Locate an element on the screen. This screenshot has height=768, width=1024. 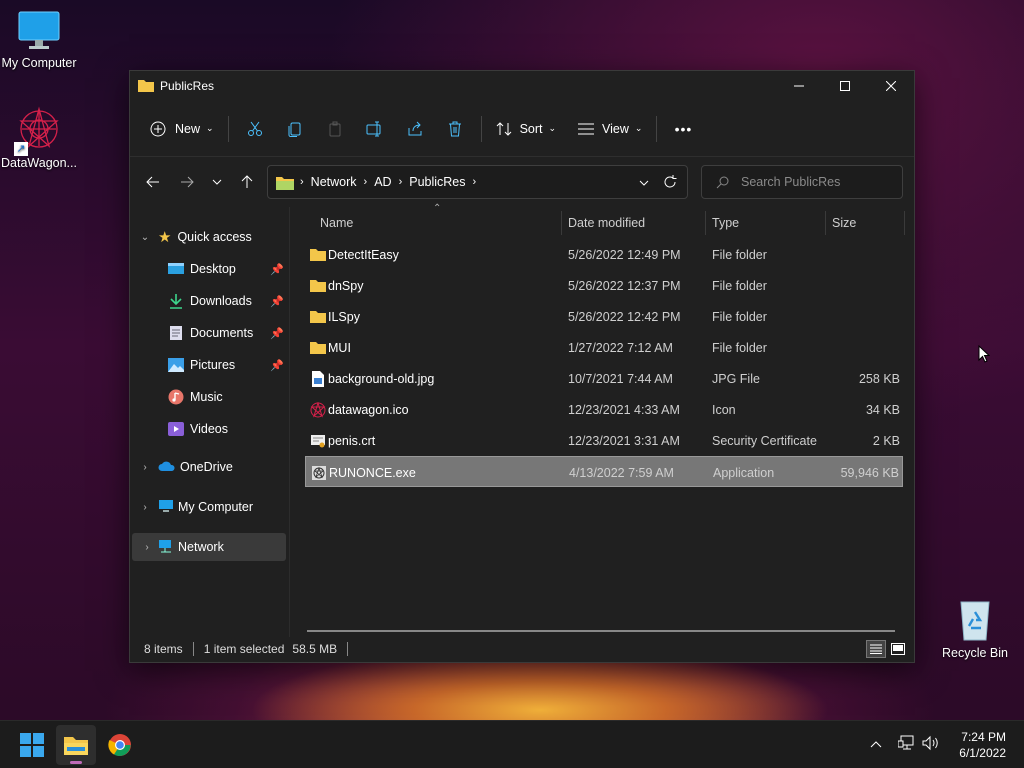
desktop-icon-recycle-bin: Recycle Bin is located at coordinates (975, 629).